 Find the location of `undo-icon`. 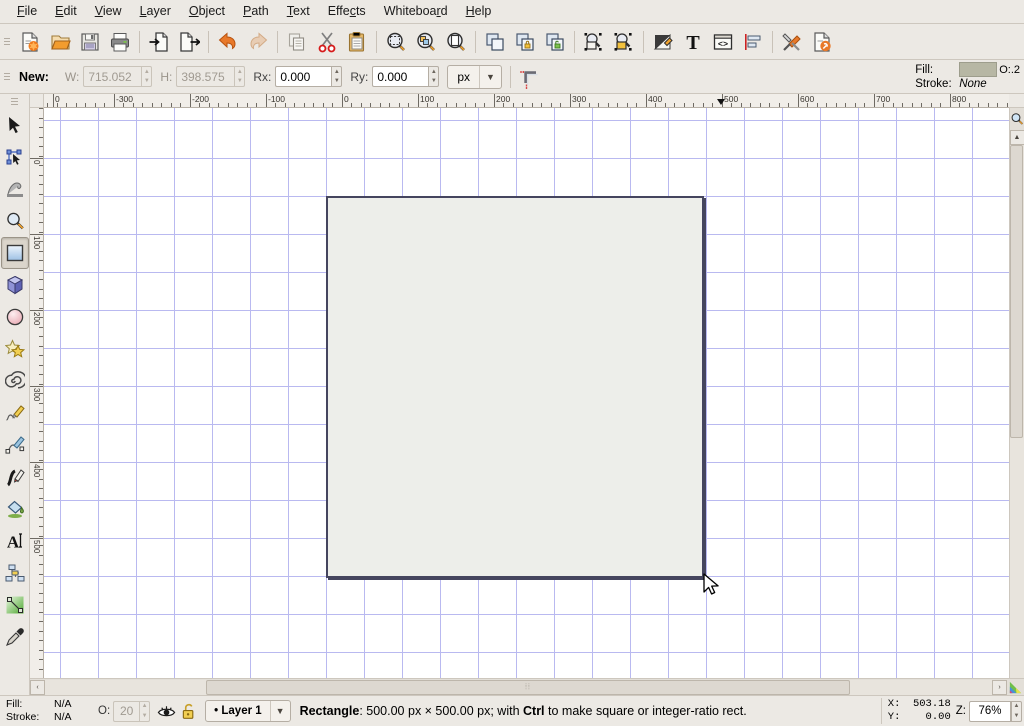

undo-icon is located at coordinates (228, 42).